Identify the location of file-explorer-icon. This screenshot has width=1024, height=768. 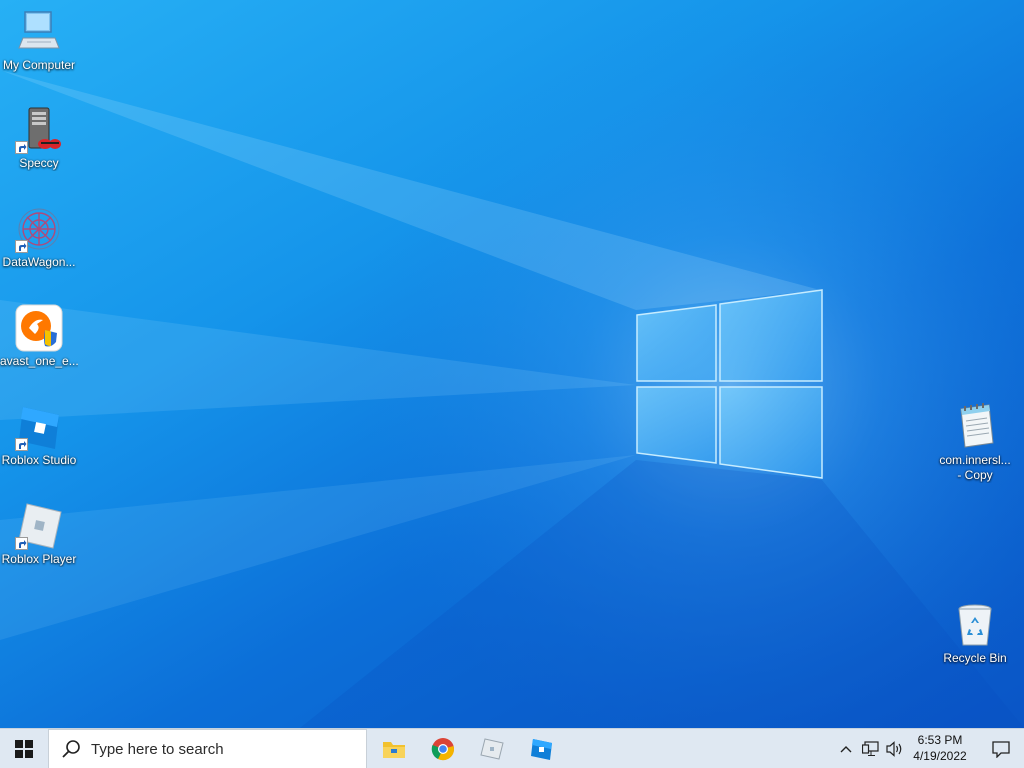
(394, 750).